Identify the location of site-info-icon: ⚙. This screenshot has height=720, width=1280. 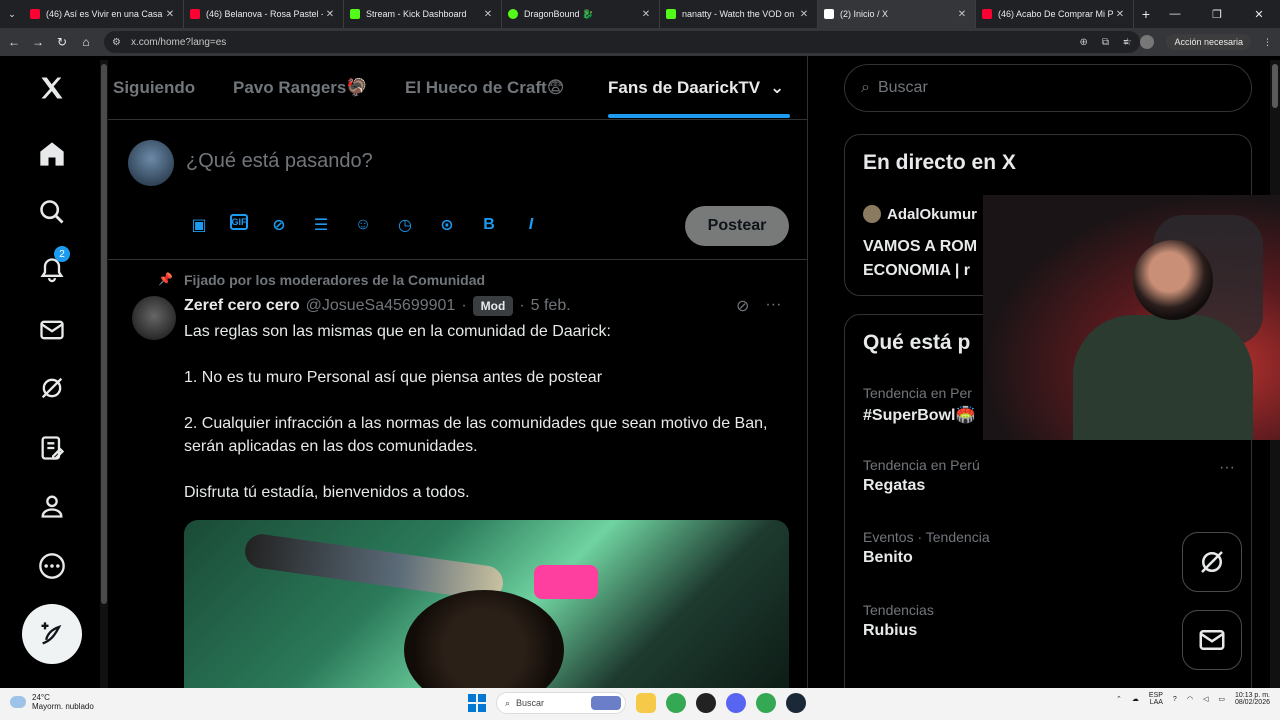
(116, 42).